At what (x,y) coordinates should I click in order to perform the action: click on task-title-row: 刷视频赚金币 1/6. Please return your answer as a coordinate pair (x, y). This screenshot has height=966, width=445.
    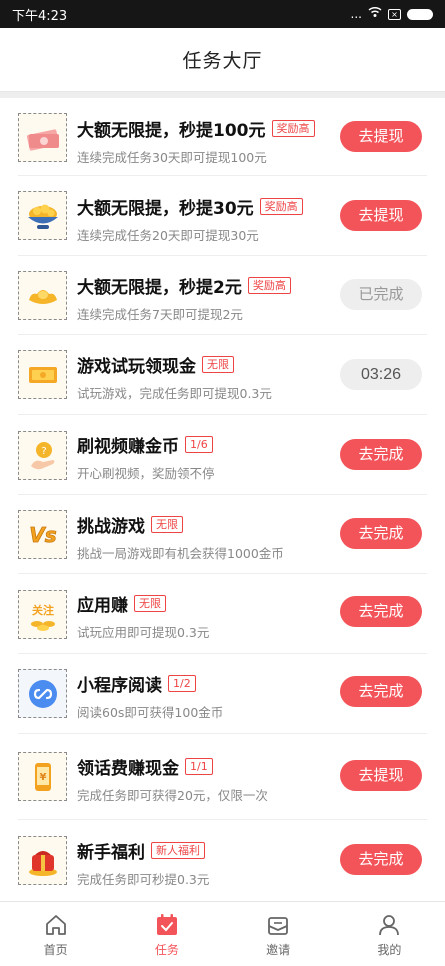
    Looking at the image, I should click on (146, 444).